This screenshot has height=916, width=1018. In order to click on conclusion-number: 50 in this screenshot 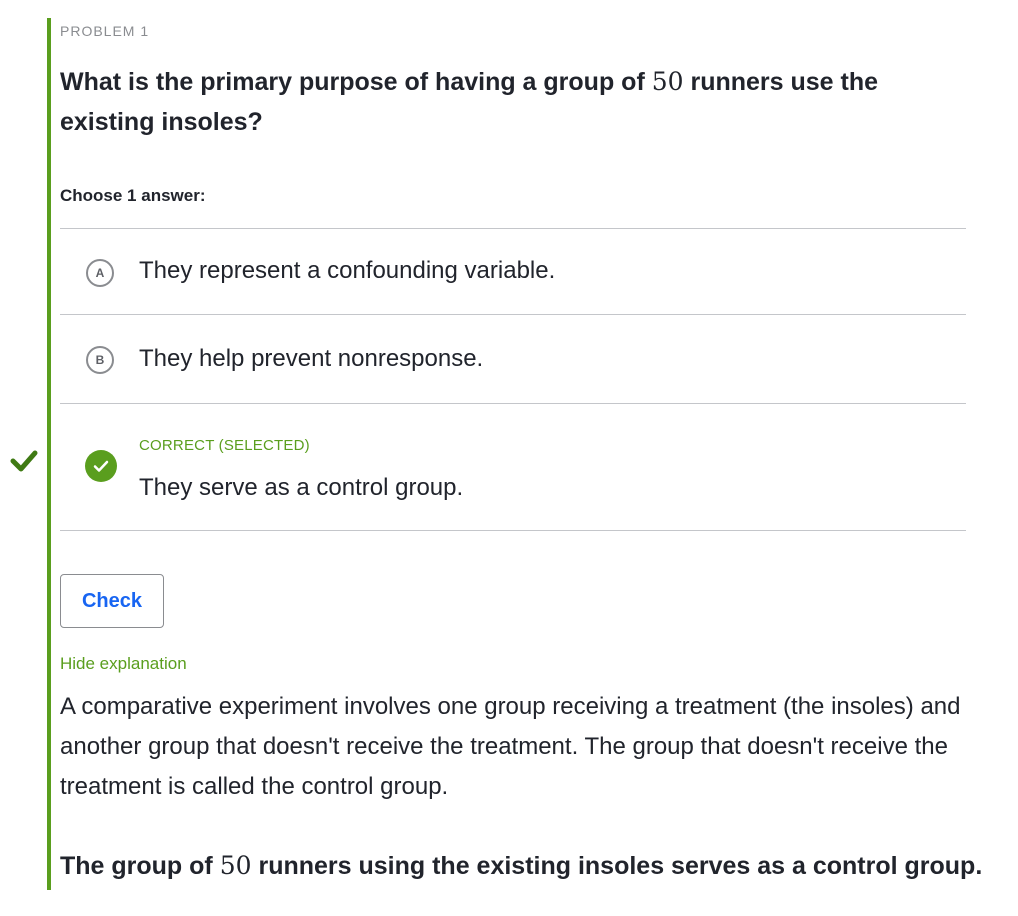, I will do `click(235, 865)`.